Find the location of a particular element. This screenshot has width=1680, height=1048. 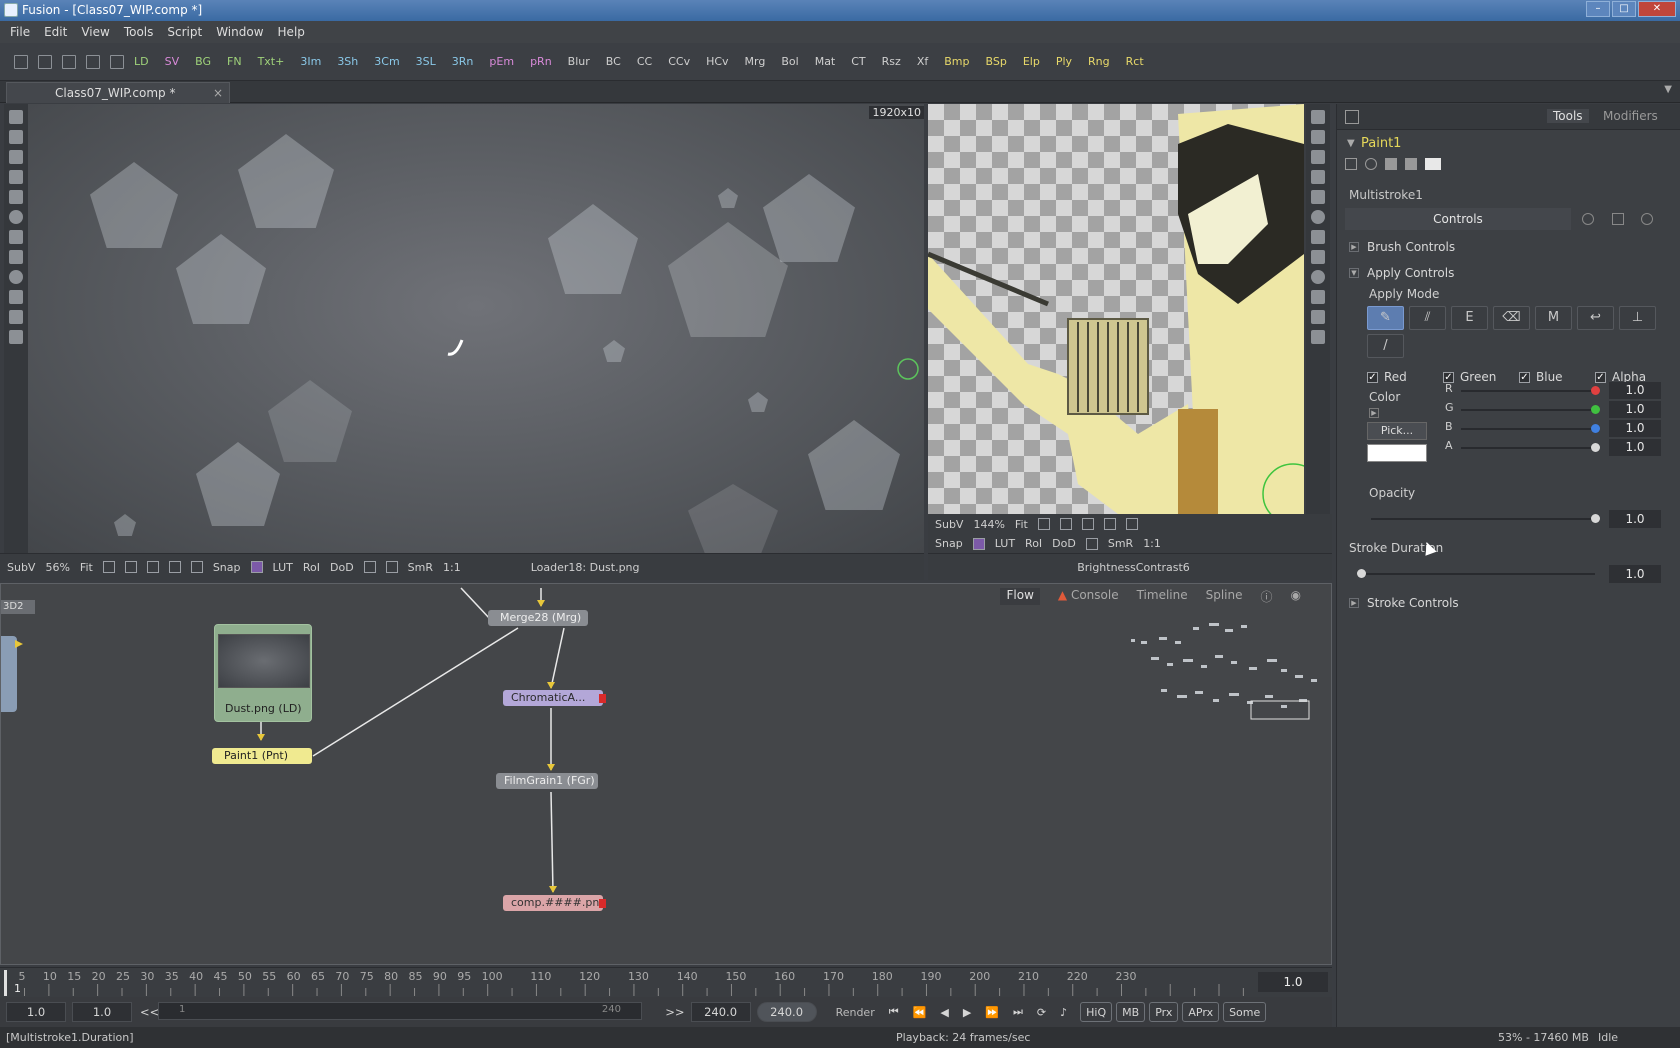

tab-modifiers: Modifiers is located at coordinates (1630, 116).